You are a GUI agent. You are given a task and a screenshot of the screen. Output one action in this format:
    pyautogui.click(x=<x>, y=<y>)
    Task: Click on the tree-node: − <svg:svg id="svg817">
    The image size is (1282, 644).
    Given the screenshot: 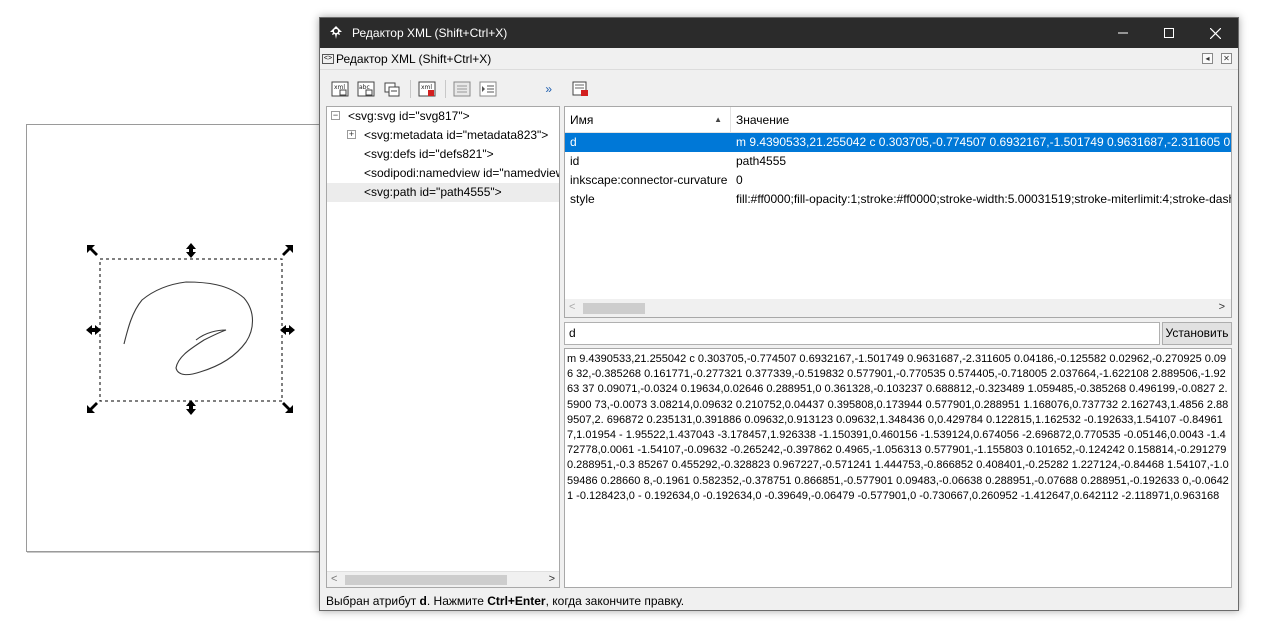 What is the action you would take?
    pyautogui.click(x=443, y=116)
    